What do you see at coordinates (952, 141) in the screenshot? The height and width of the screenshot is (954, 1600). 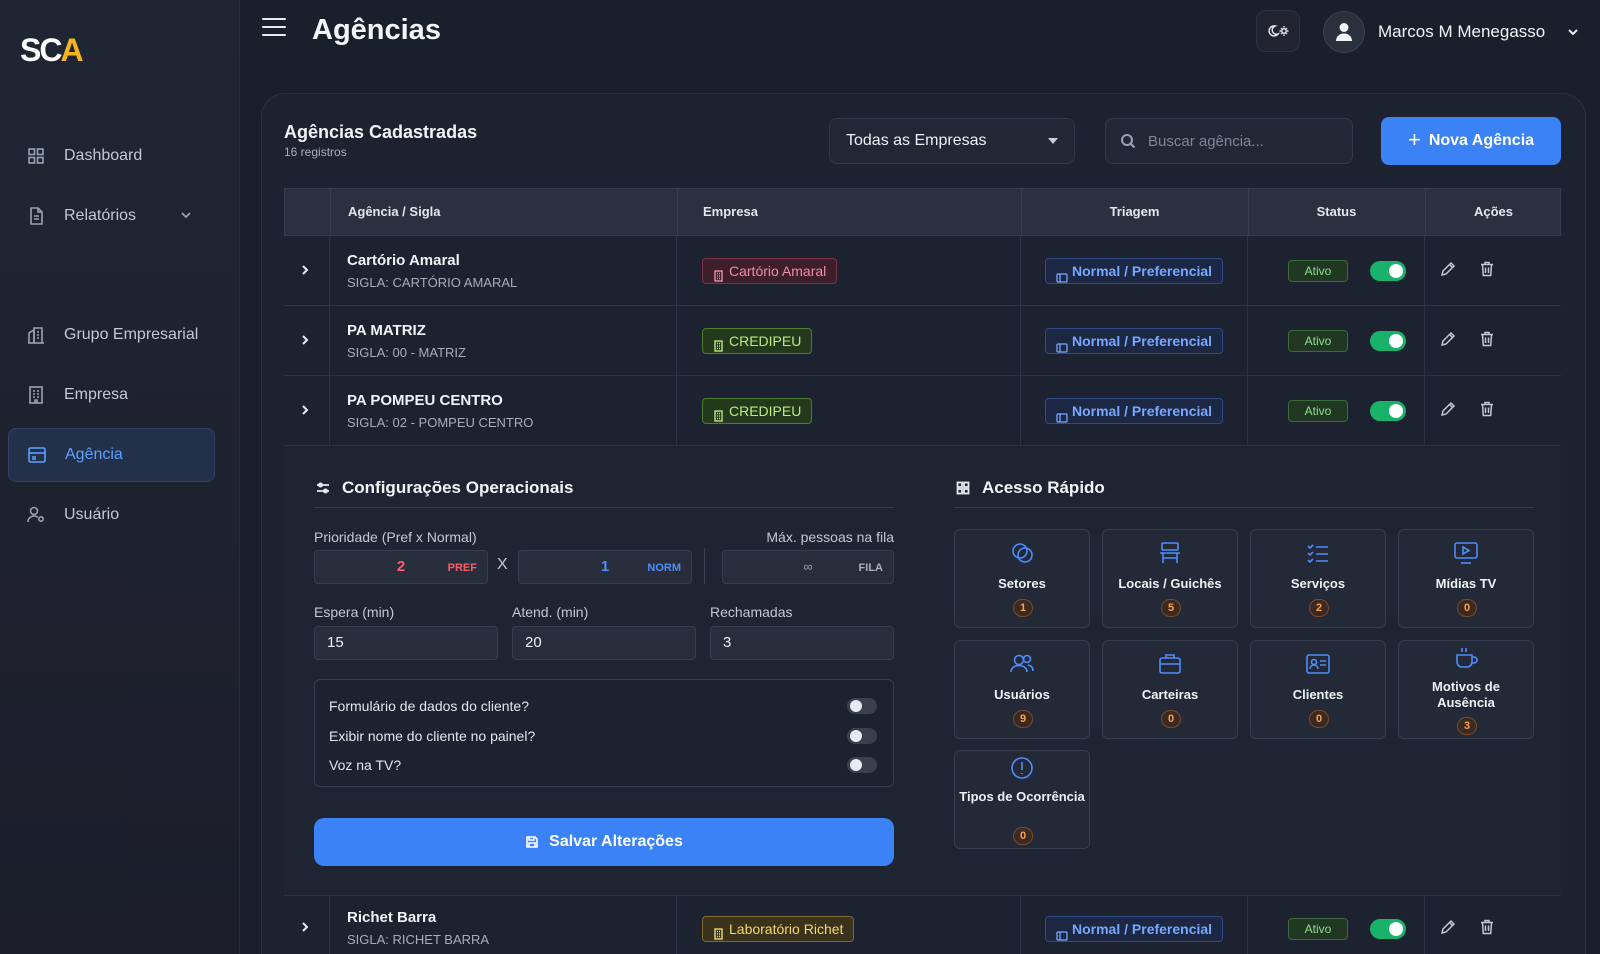 I see `company-filter-select: Todas as Empresas` at bounding box center [952, 141].